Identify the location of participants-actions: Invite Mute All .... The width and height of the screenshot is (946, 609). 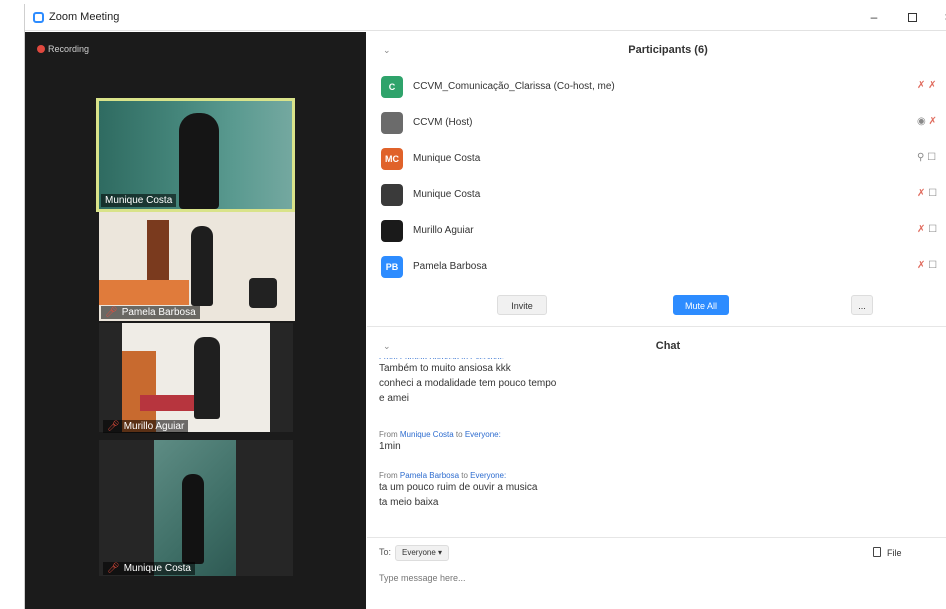
(656, 307).